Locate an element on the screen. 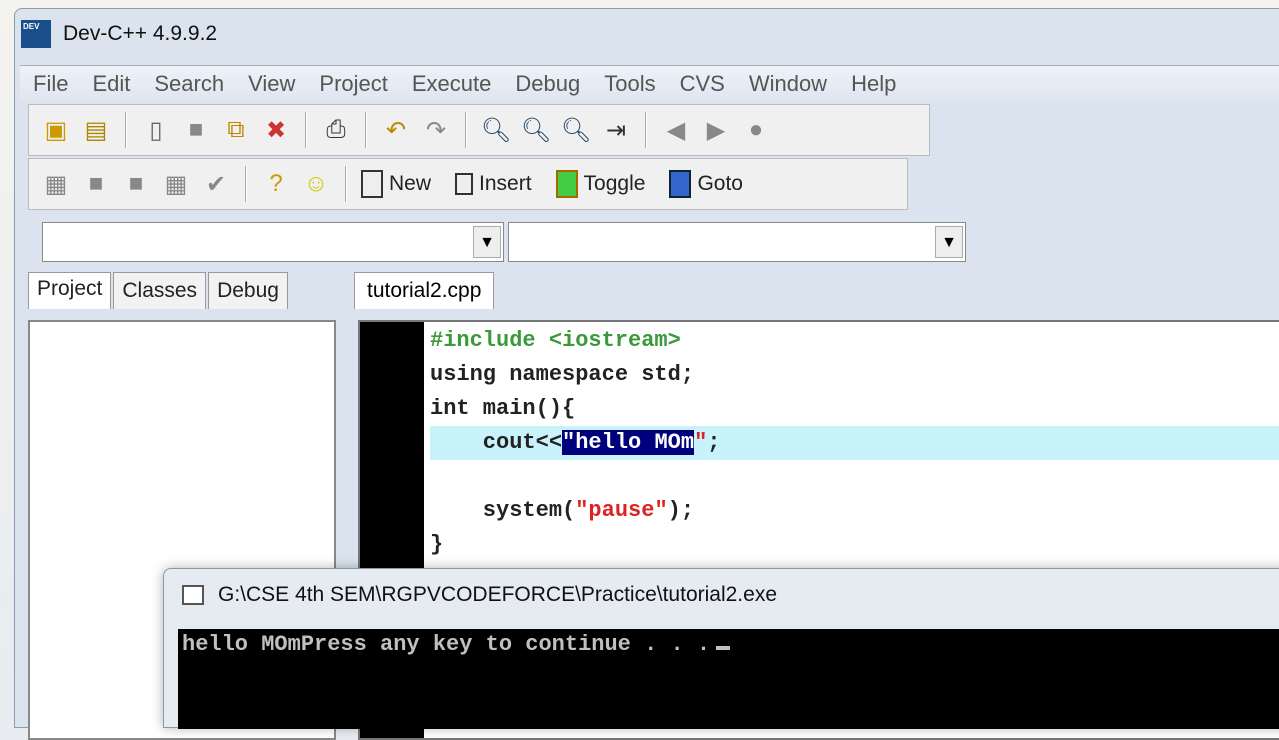 The height and width of the screenshot is (740, 1279). title-bar: DEV Dev-C++ 4.9.9.2 is located at coordinates (119, 34).